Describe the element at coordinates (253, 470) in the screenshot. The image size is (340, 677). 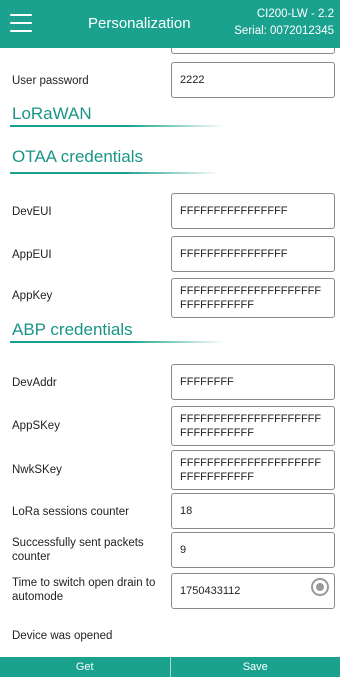
I see `nwk-skey-input: FFFFFFFFFFFFFFFFFFFFFFFFFFFFFFFF` at that location.